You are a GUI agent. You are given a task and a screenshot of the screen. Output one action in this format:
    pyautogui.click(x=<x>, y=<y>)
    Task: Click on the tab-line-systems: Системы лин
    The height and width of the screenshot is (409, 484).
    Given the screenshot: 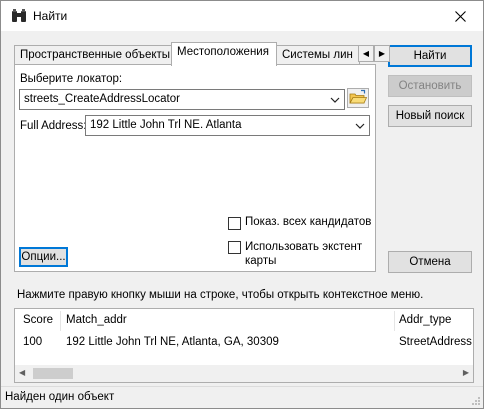 What is the action you would take?
    pyautogui.click(x=318, y=55)
    